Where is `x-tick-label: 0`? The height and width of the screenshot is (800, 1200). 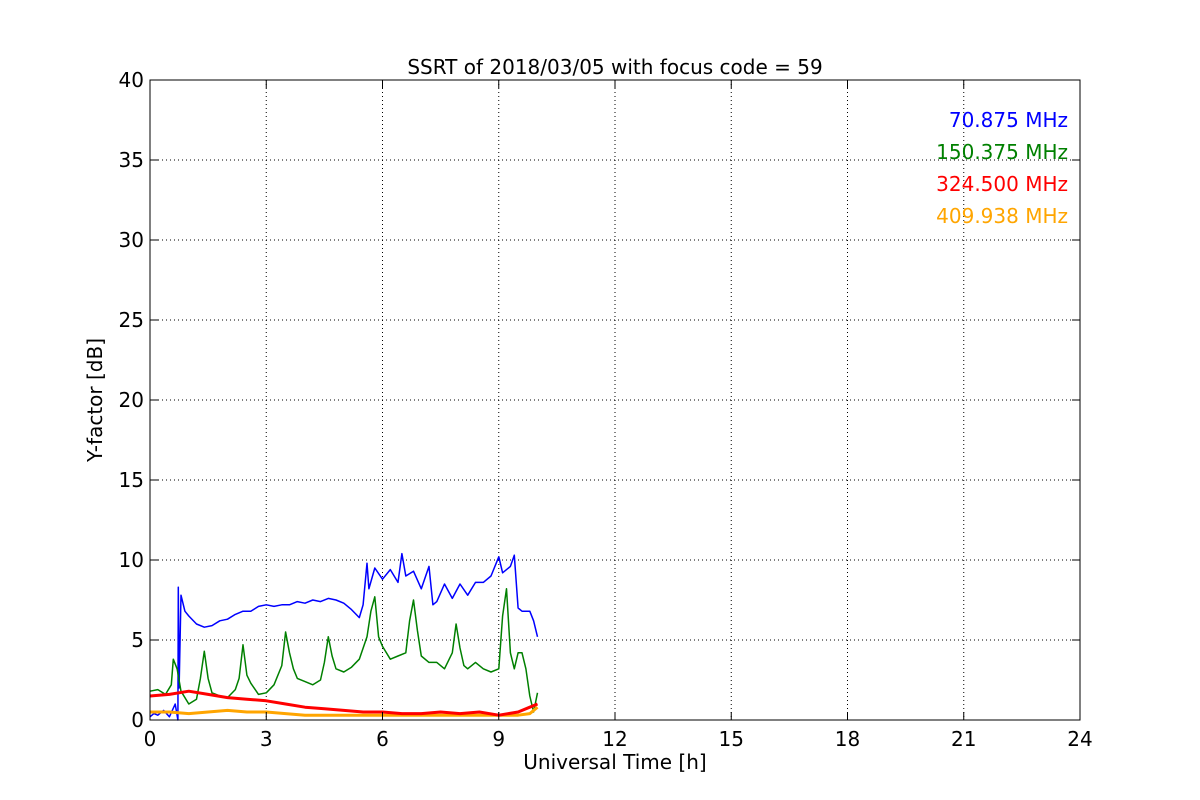
x-tick-label: 0 is located at coordinates (150, 739).